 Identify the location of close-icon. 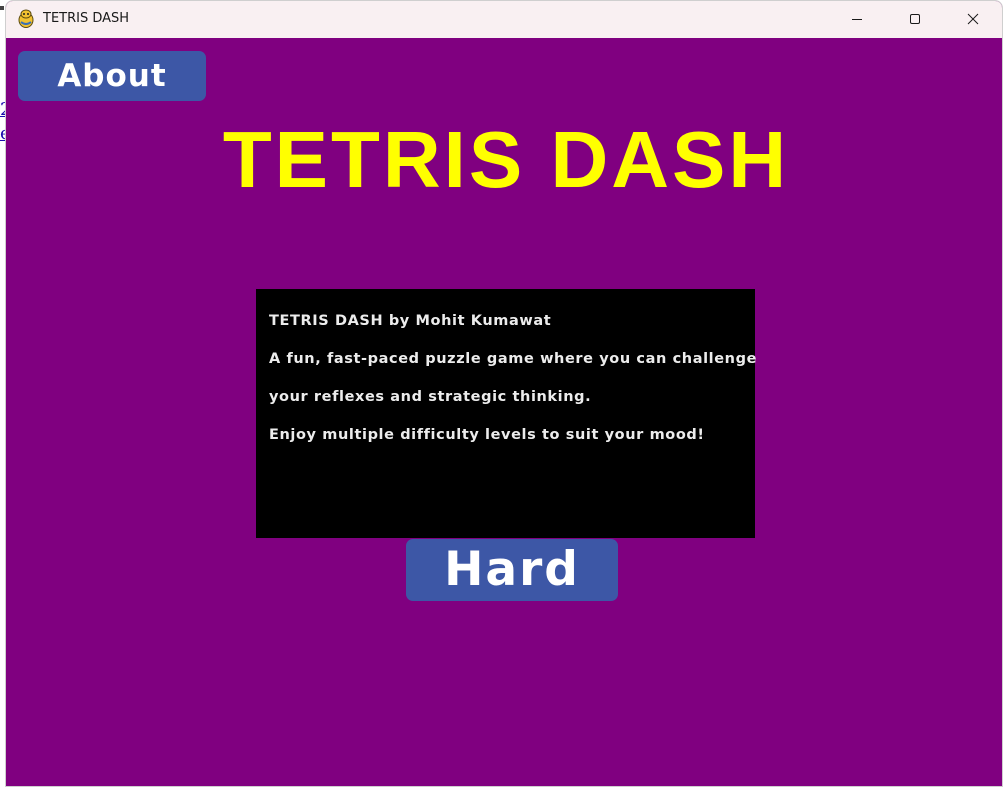
(973, 19).